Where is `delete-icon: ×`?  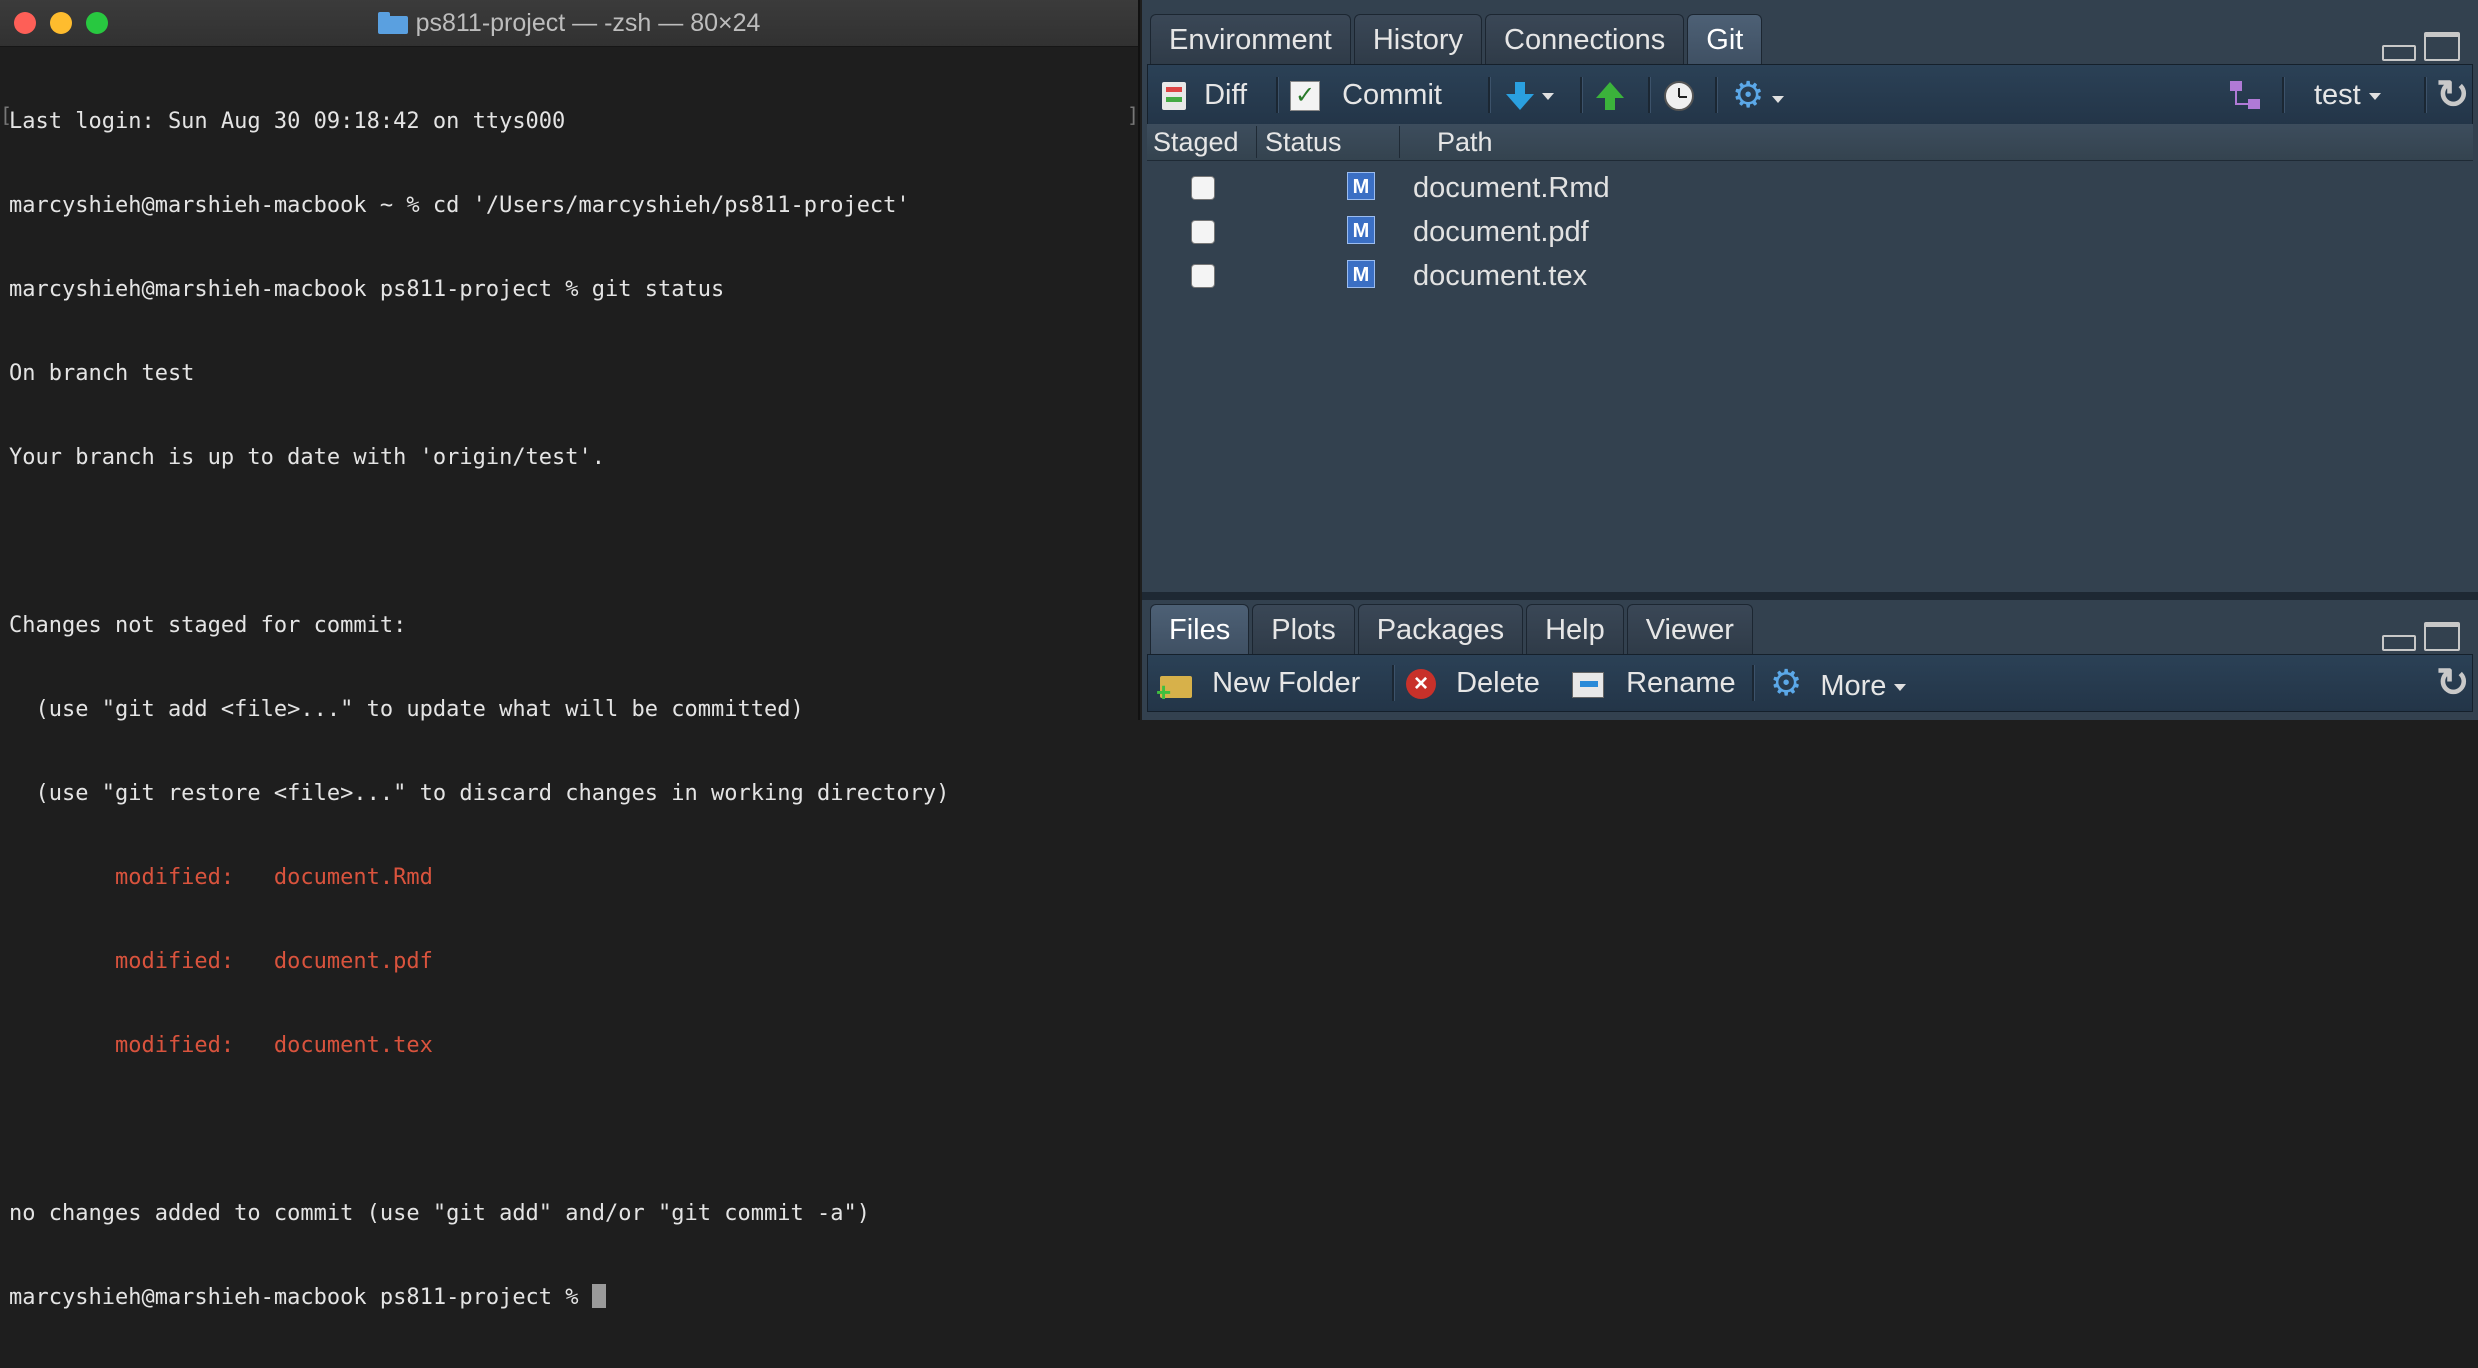
delete-icon: × is located at coordinates (1421, 684).